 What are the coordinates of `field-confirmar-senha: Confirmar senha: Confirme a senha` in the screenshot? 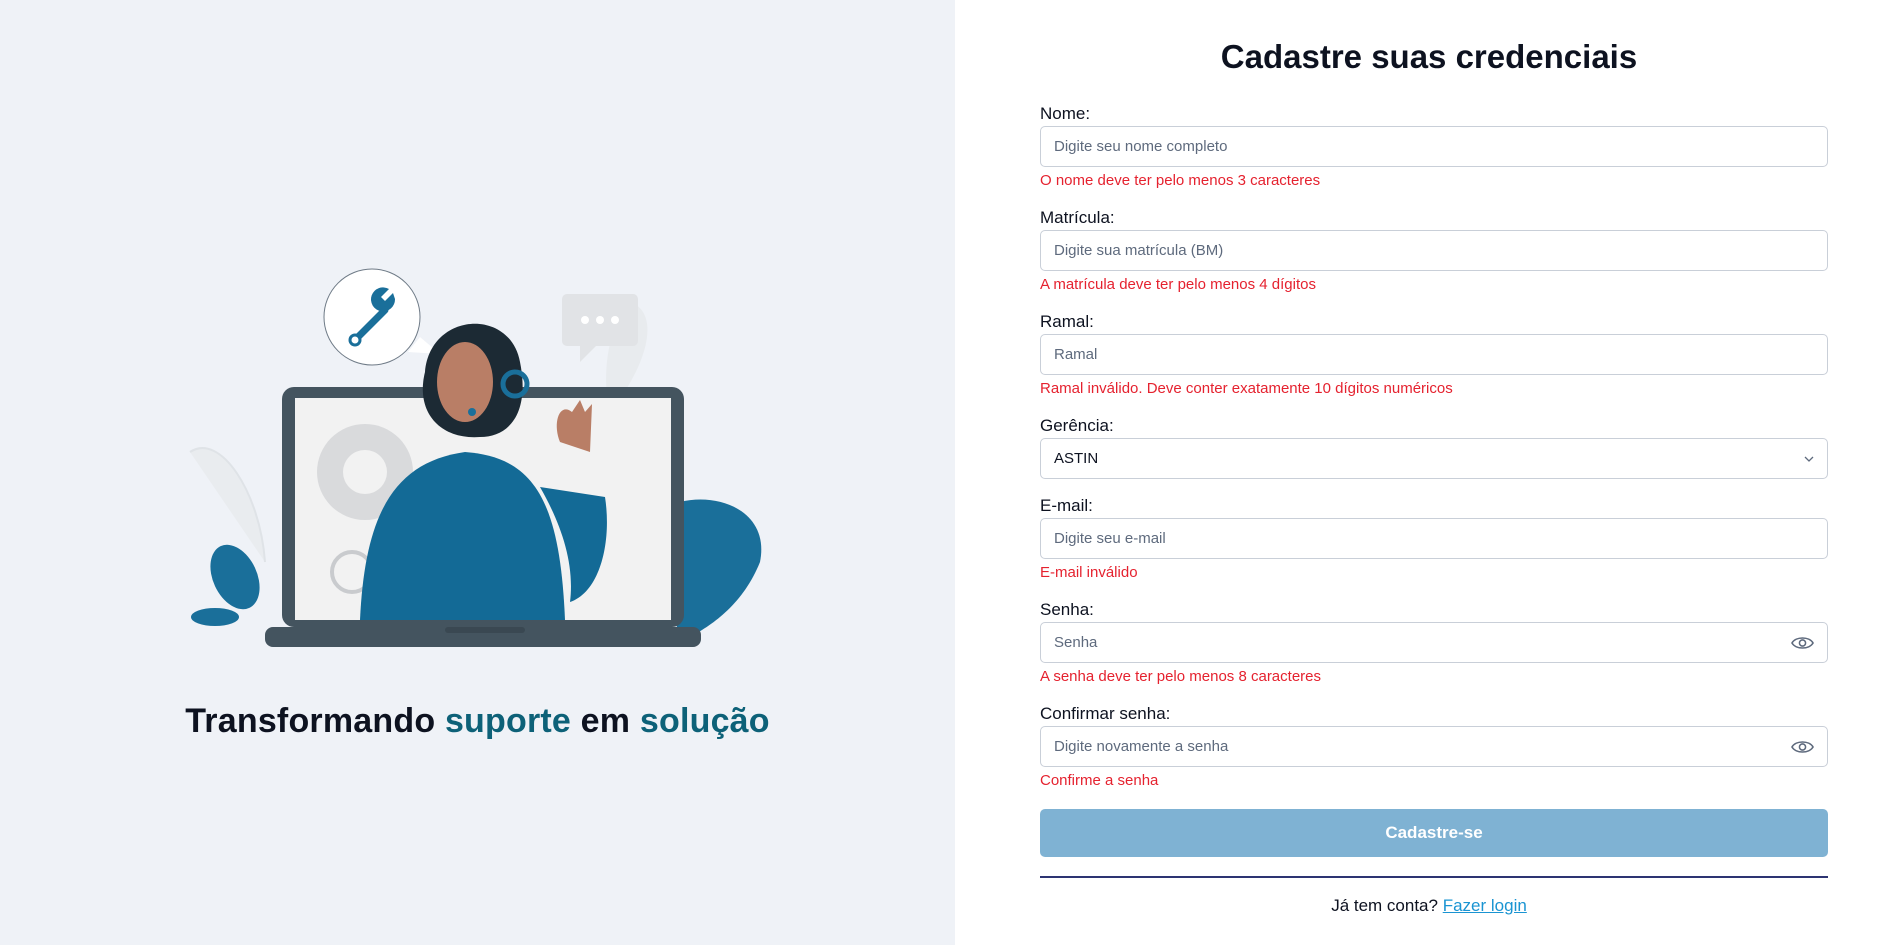 It's located at (1434, 756).